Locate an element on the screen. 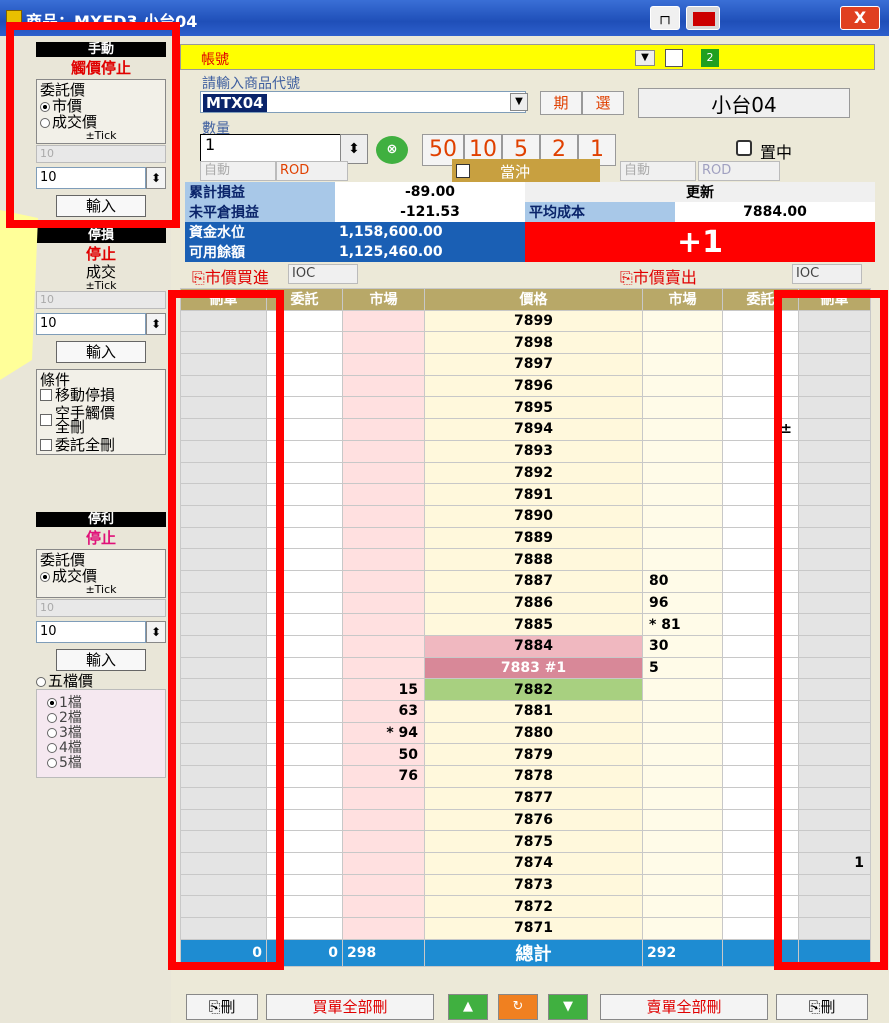 The height and width of the screenshot is (1023, 889). auto-select-1: 自動 is located at coordinates (238, 171).